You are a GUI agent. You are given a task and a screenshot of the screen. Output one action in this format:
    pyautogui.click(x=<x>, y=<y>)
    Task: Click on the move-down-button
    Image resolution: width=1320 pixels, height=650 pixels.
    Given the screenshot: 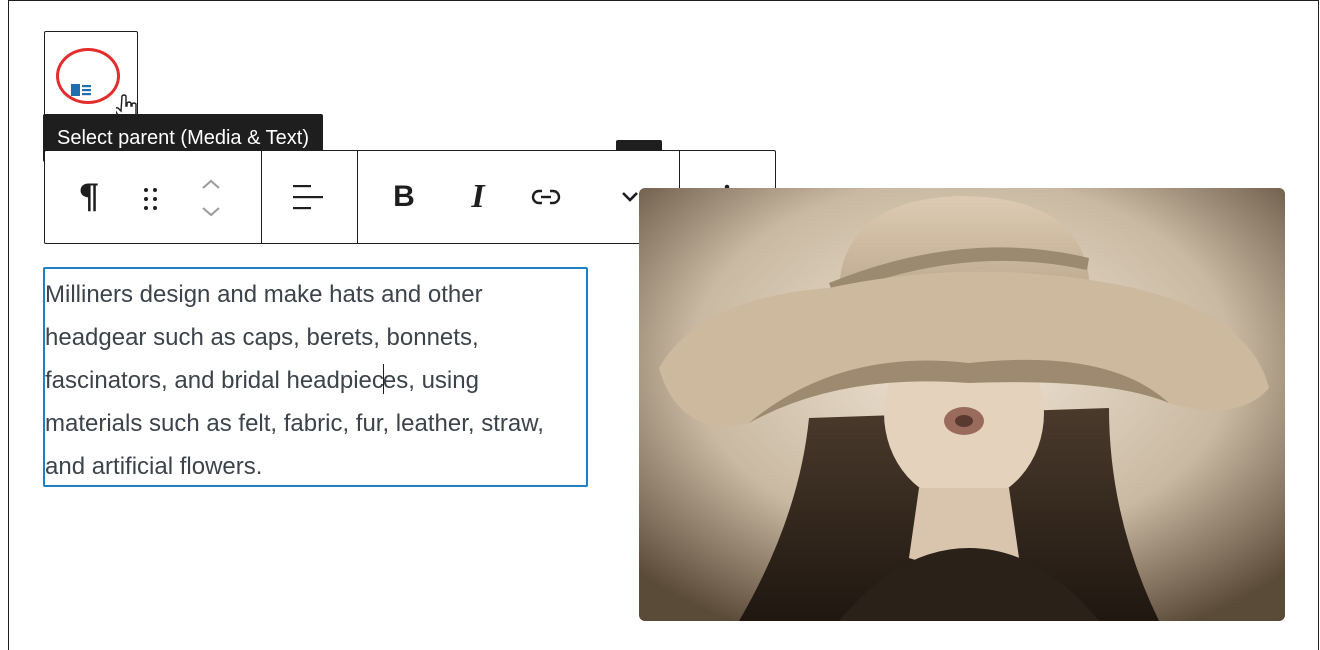 What is the action you would take?
    pyautogui.click(x=211, y=212)
    